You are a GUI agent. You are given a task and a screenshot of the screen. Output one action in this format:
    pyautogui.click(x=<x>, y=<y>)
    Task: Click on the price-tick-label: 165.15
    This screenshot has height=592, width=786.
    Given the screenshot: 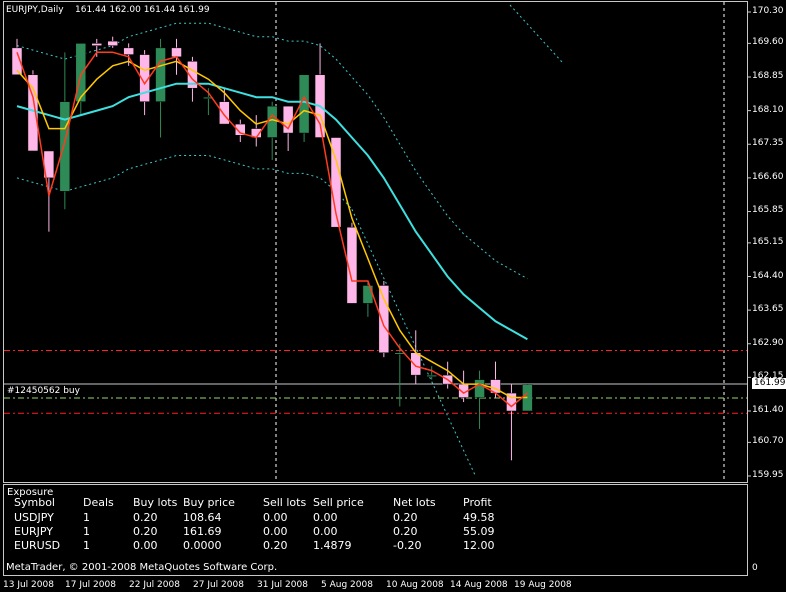 What is the action you would take?
    pyautogui.click(x=768, y=241)
    